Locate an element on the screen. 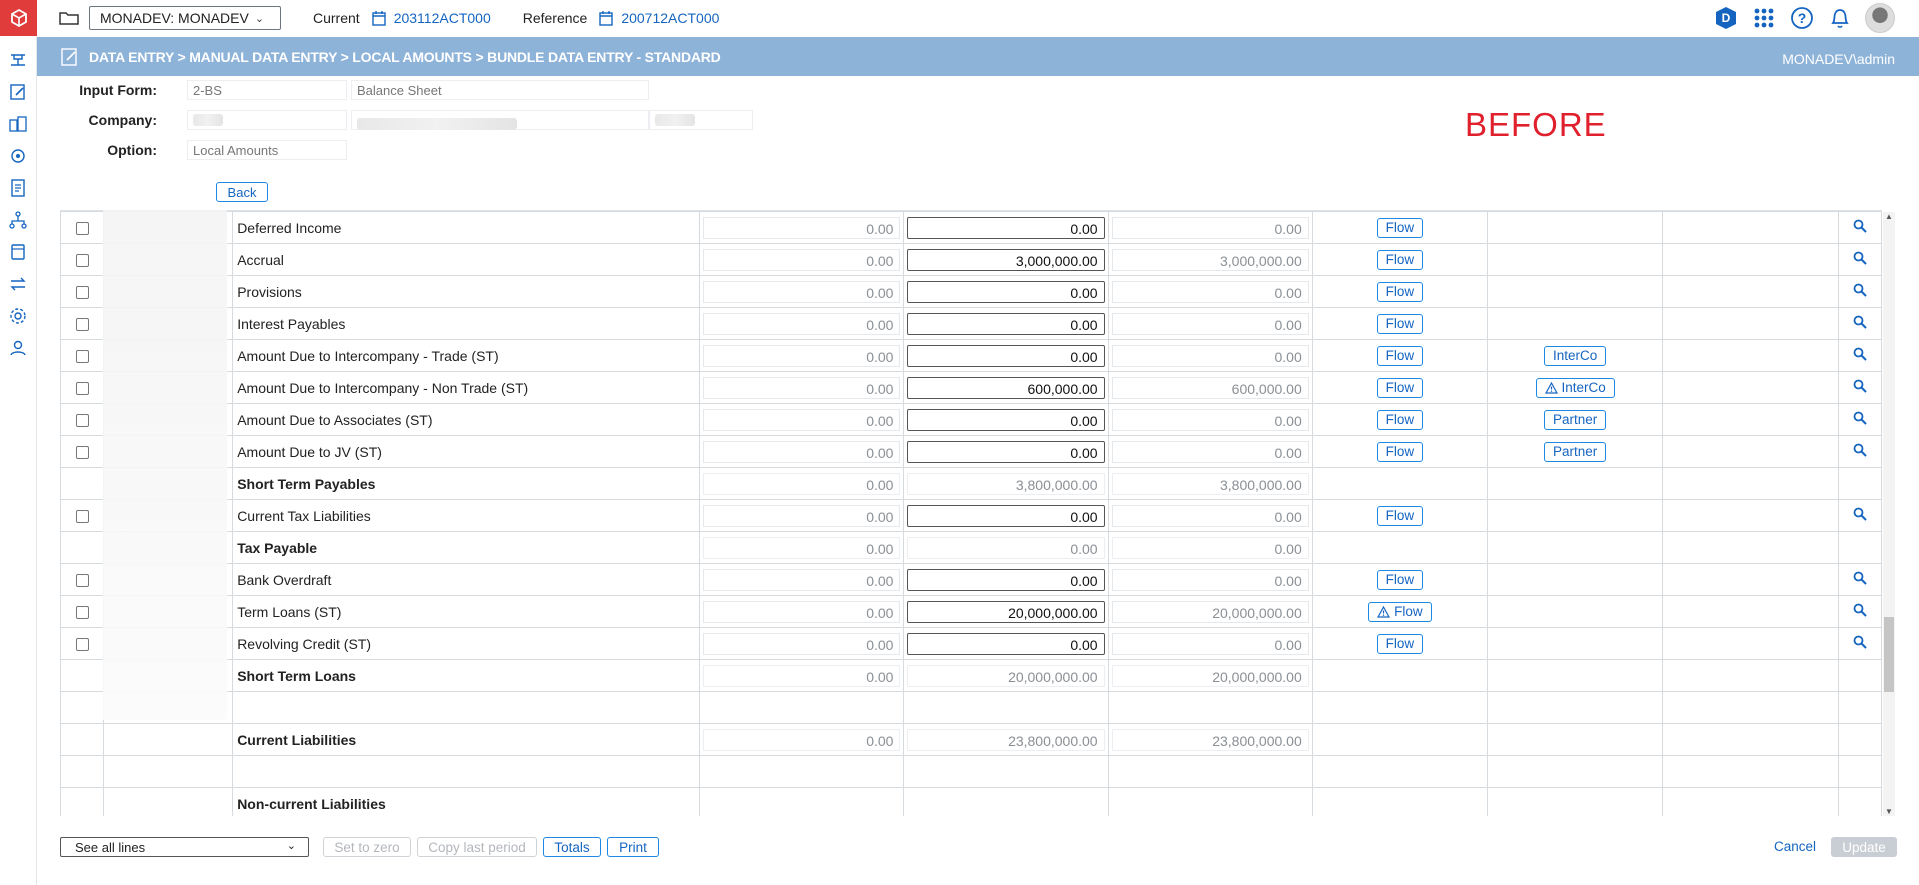 This screenshot has width=1919, height=885. cancel-link: Cancel is located at coordinates (1795, 846).